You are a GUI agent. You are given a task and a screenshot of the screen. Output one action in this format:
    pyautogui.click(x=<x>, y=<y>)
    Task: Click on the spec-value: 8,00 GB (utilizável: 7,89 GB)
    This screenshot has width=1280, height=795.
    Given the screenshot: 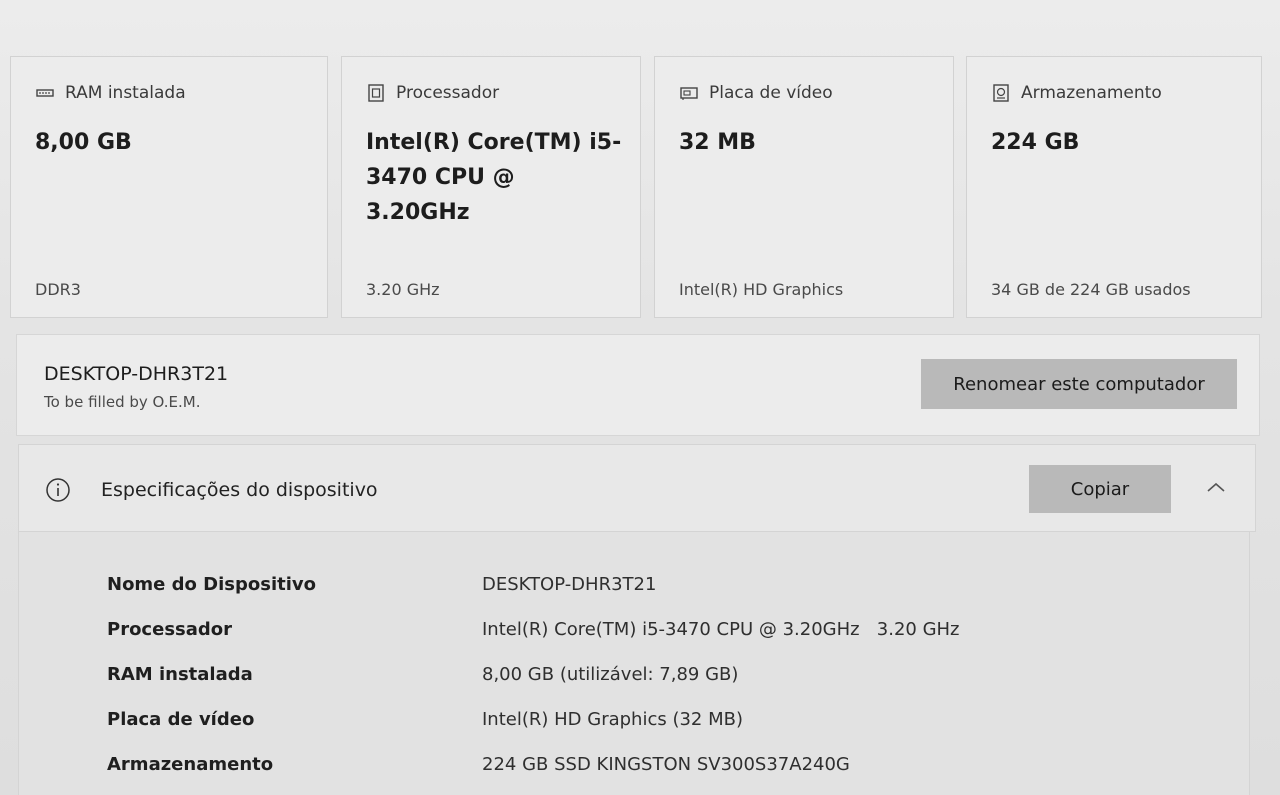 What is the action you would take?
    pyautogui.click(x=610, y=674)
    